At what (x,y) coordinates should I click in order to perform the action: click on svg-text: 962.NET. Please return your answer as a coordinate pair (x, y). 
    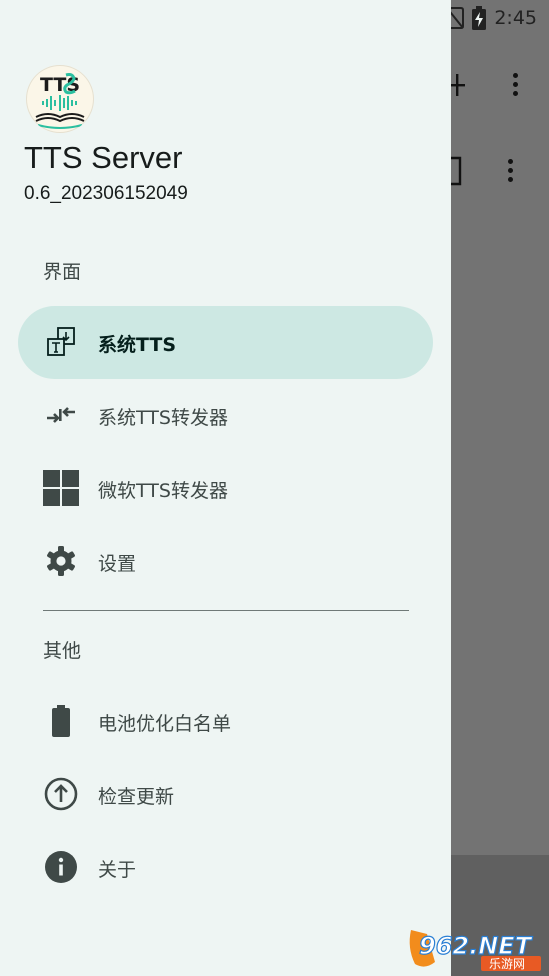
    Looking at the image, I should click on (476, 946).